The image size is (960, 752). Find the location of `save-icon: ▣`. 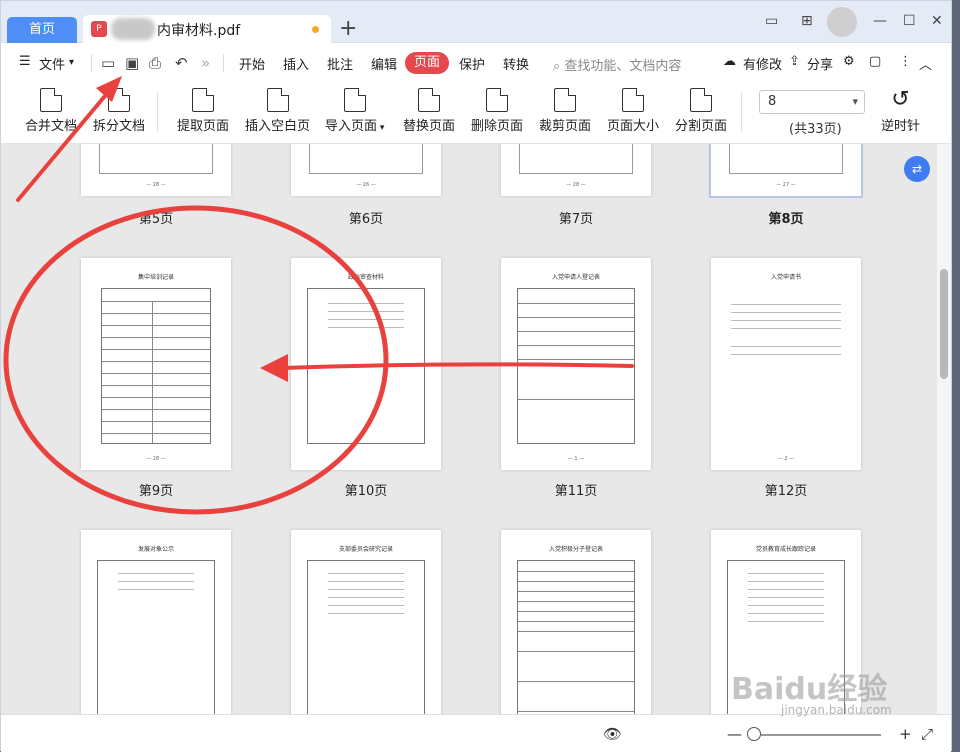

save-icon: ▣ is located at coordinates (132, 63).